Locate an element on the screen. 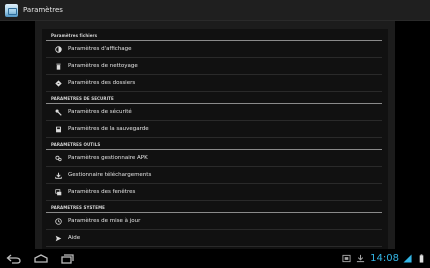 The width and height of the screenshot is (430, 268). screenshot-notification-icon is located at coordinates (346, 258).